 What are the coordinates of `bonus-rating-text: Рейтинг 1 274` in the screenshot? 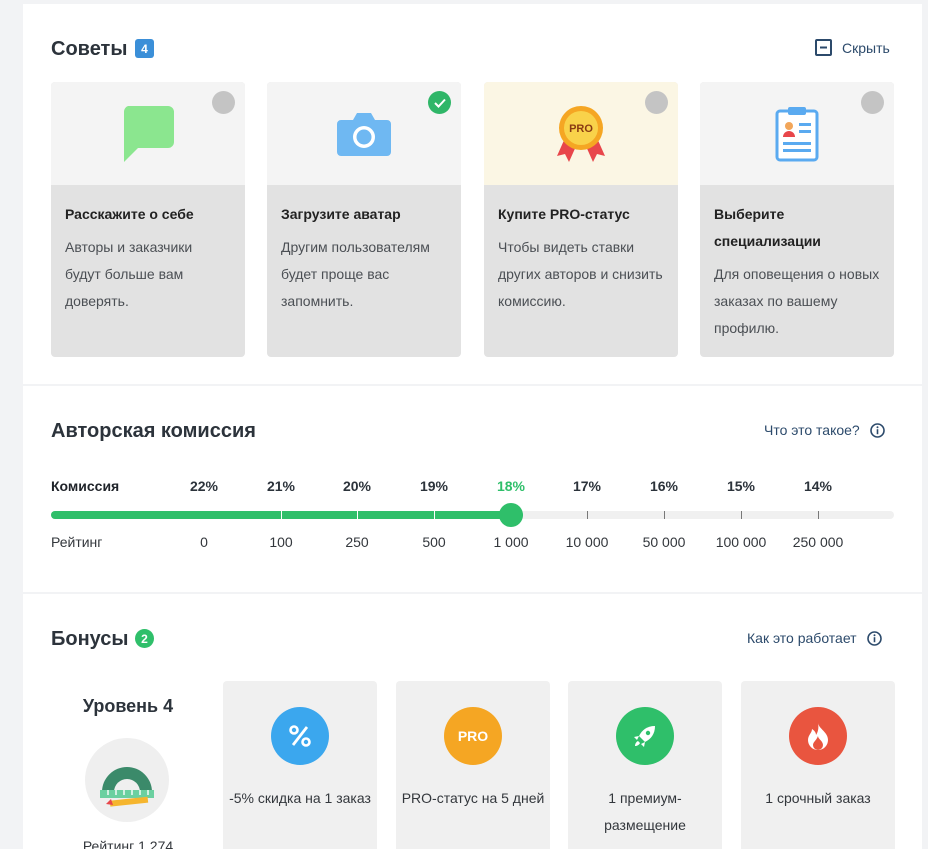 It's located at (128, 843).